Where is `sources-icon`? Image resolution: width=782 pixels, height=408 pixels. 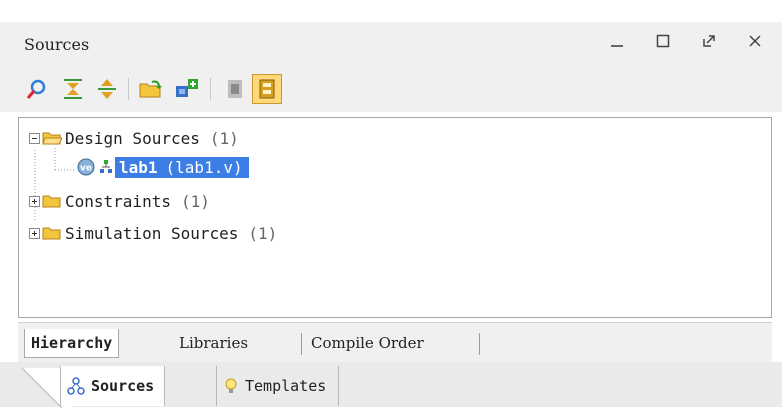 sources-icon is located at coordinates (76, 386).